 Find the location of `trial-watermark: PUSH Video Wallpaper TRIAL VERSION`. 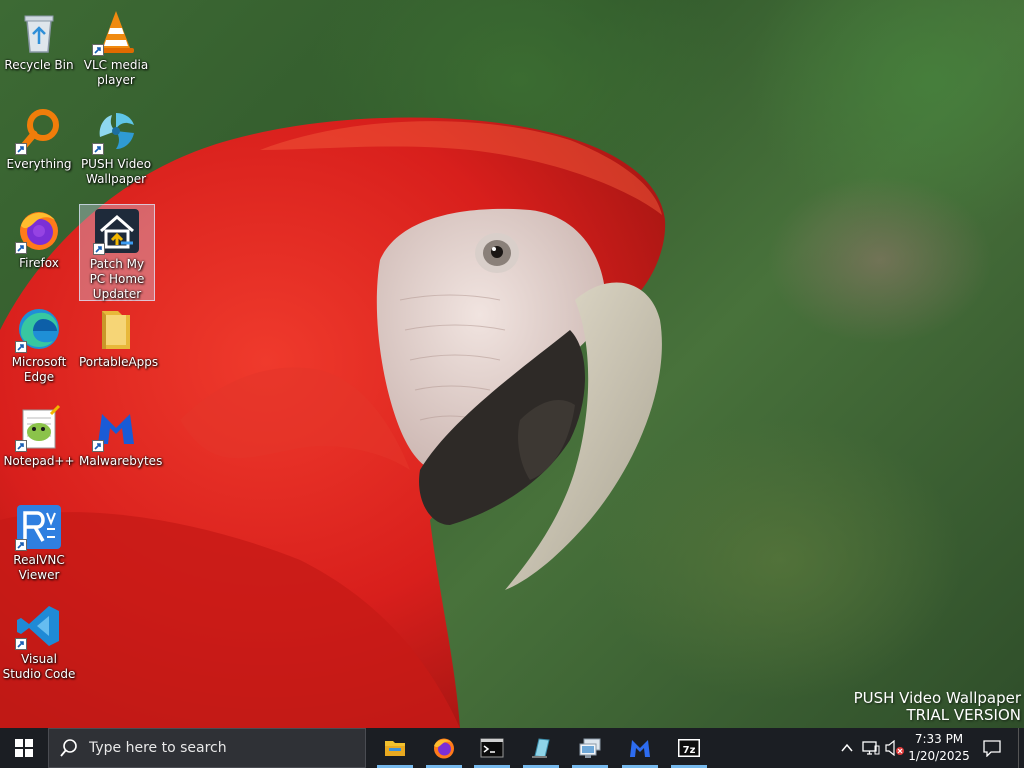

trial-watermark: PUSH Video Wallpaper TRIAL VERSION is located at coordinates (937, 707).